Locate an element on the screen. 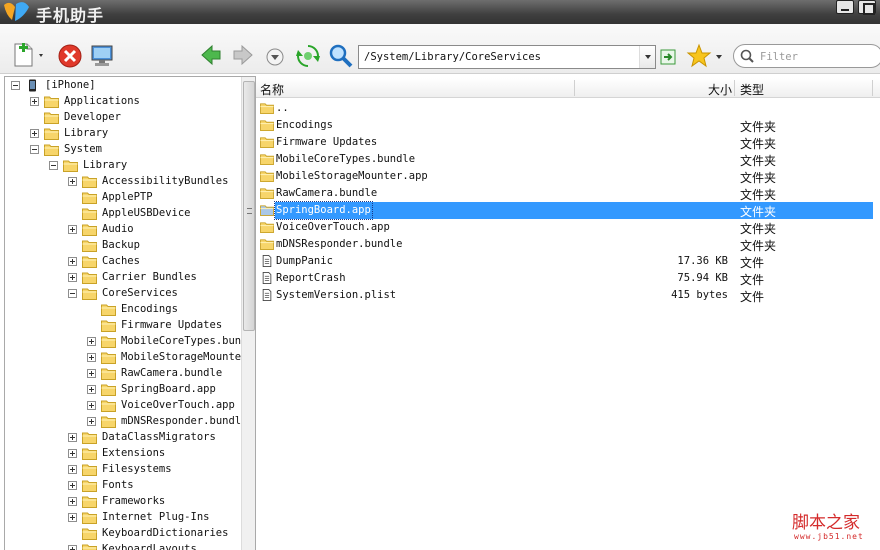 This screenshot has width=880, height=550. tree-item: Fonts is located at coordinates (154, 486).